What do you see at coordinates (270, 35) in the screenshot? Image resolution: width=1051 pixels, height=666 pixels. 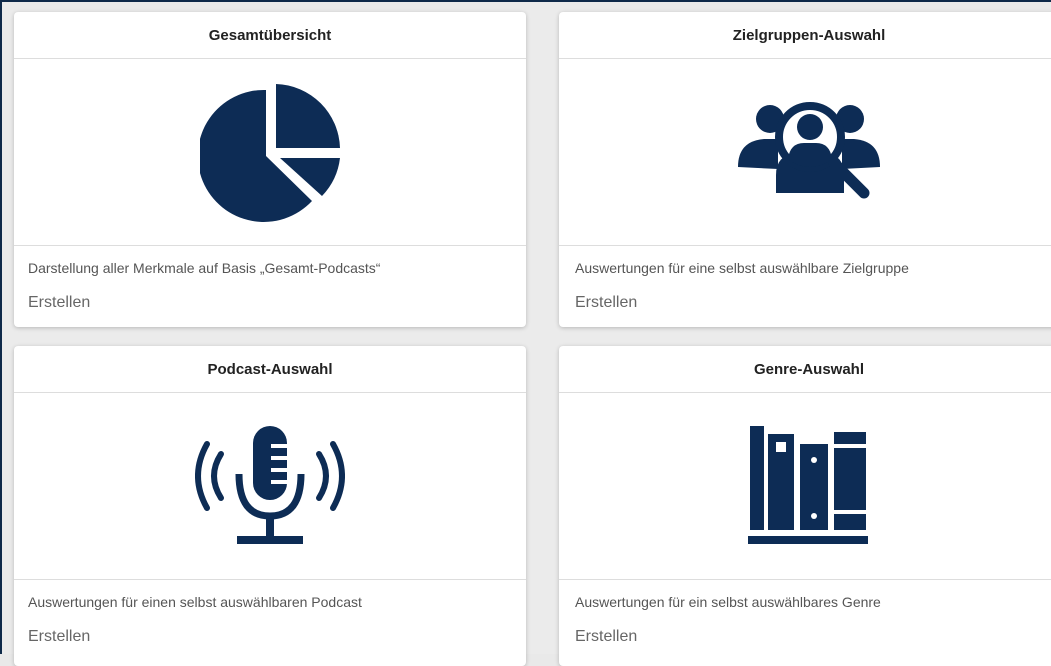 I see `card-title: Gesamtübersicht` at bounding box center [270, 35].